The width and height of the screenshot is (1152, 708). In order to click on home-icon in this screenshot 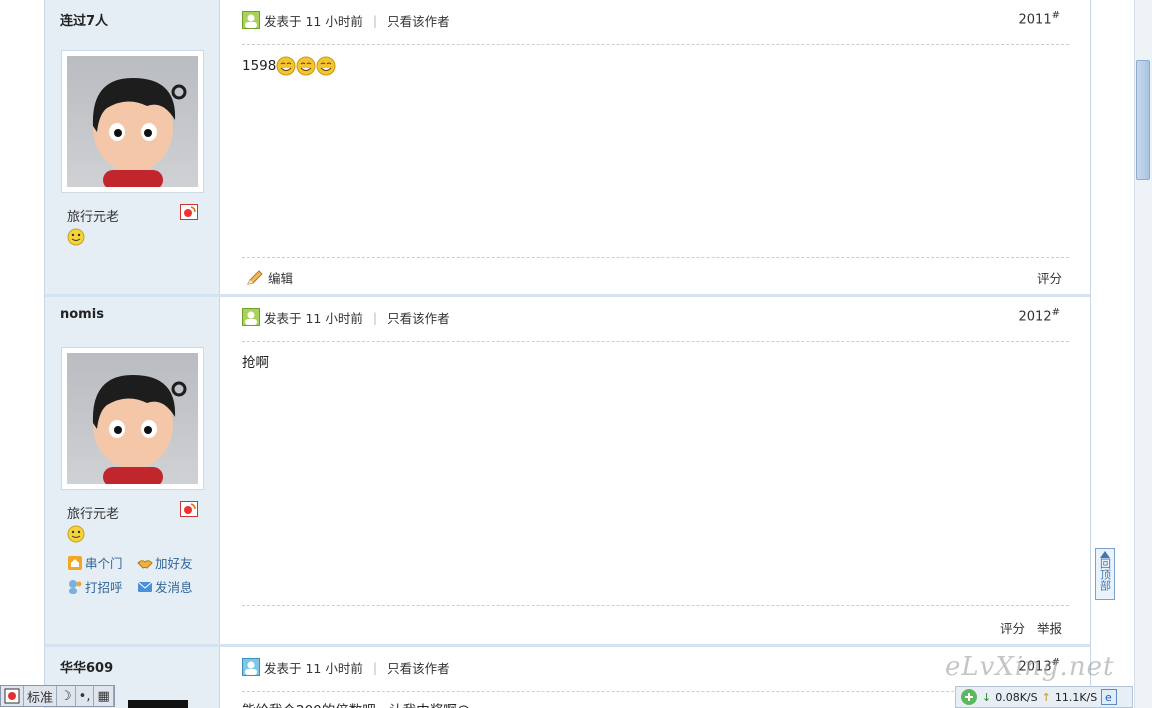, I will do `click(75, 562)`.